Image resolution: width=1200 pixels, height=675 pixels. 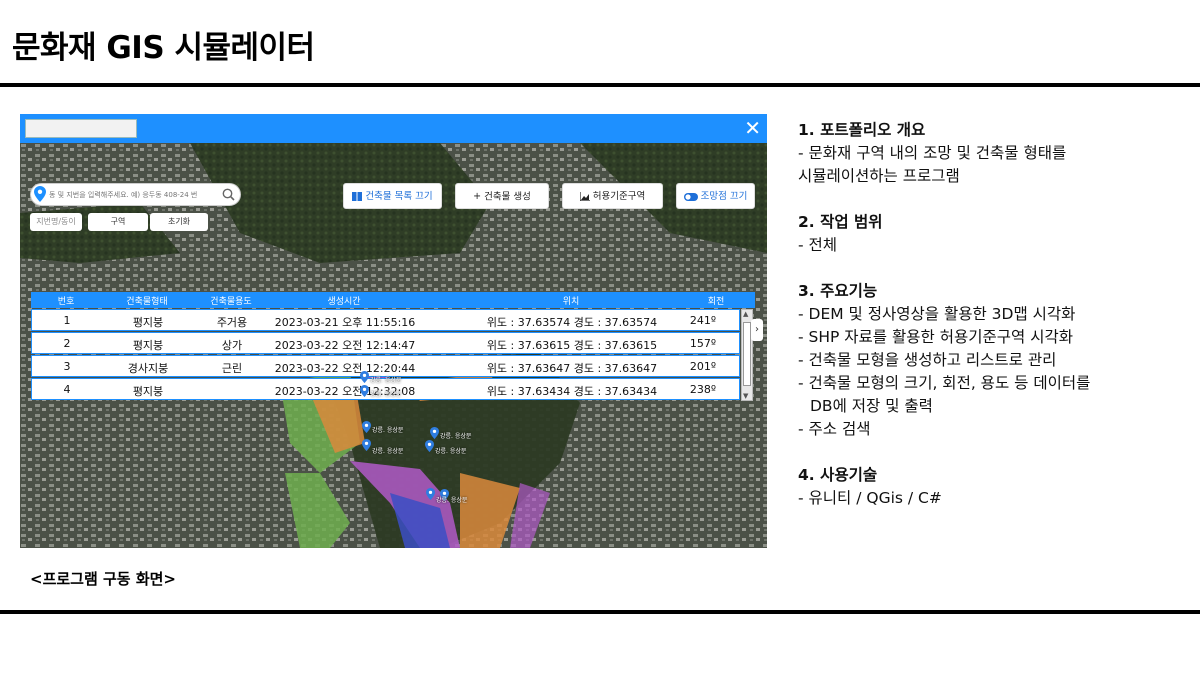 I want to click on cell-rotation: 241º, so click(x=703, y=320).